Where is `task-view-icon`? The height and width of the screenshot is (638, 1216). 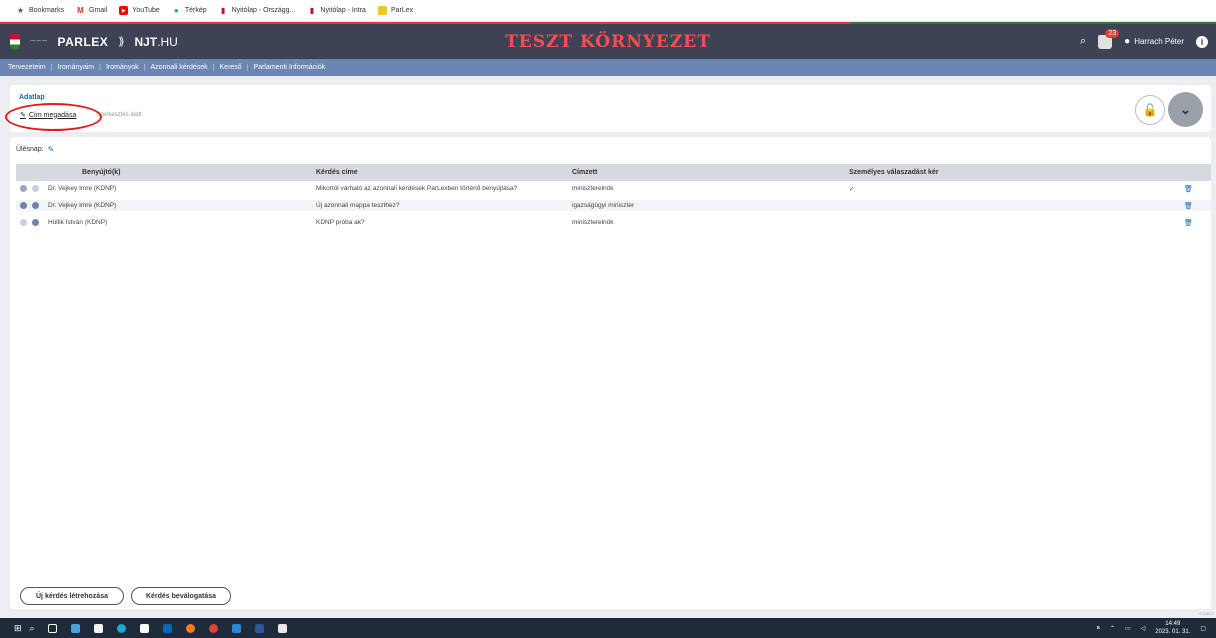
task-view-icon is located at coordinates (52, 628).